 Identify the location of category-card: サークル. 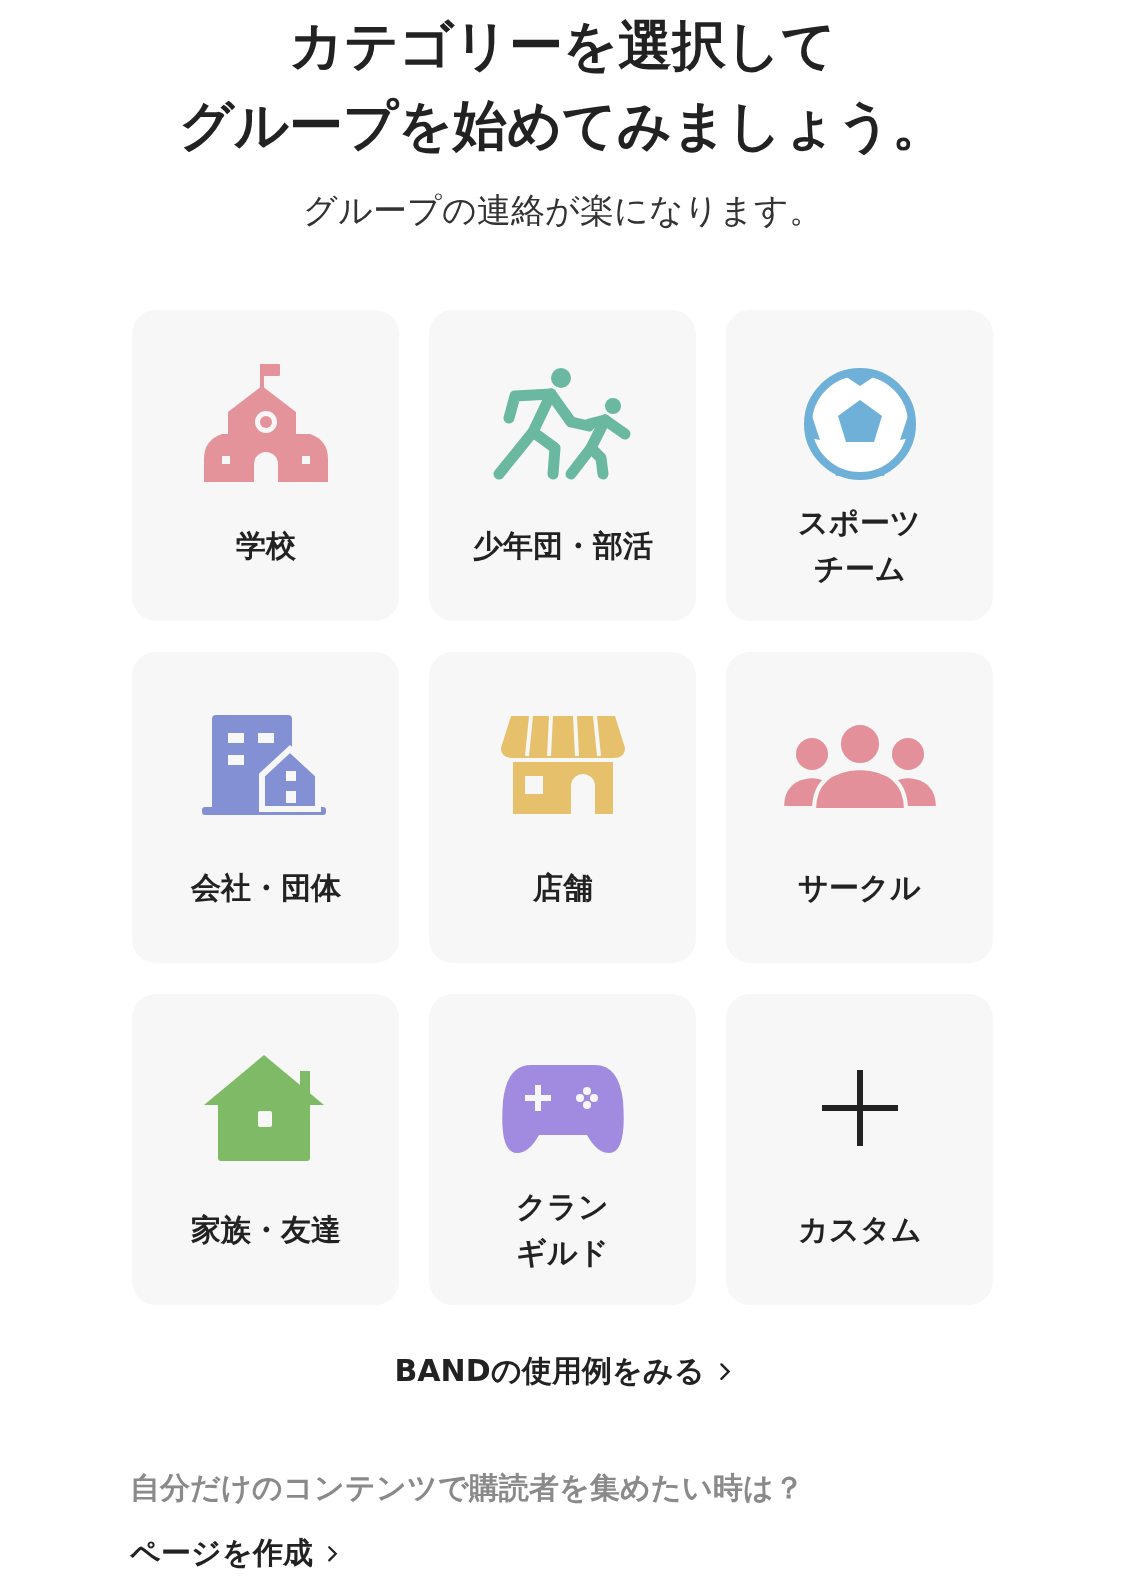
(859, 807).